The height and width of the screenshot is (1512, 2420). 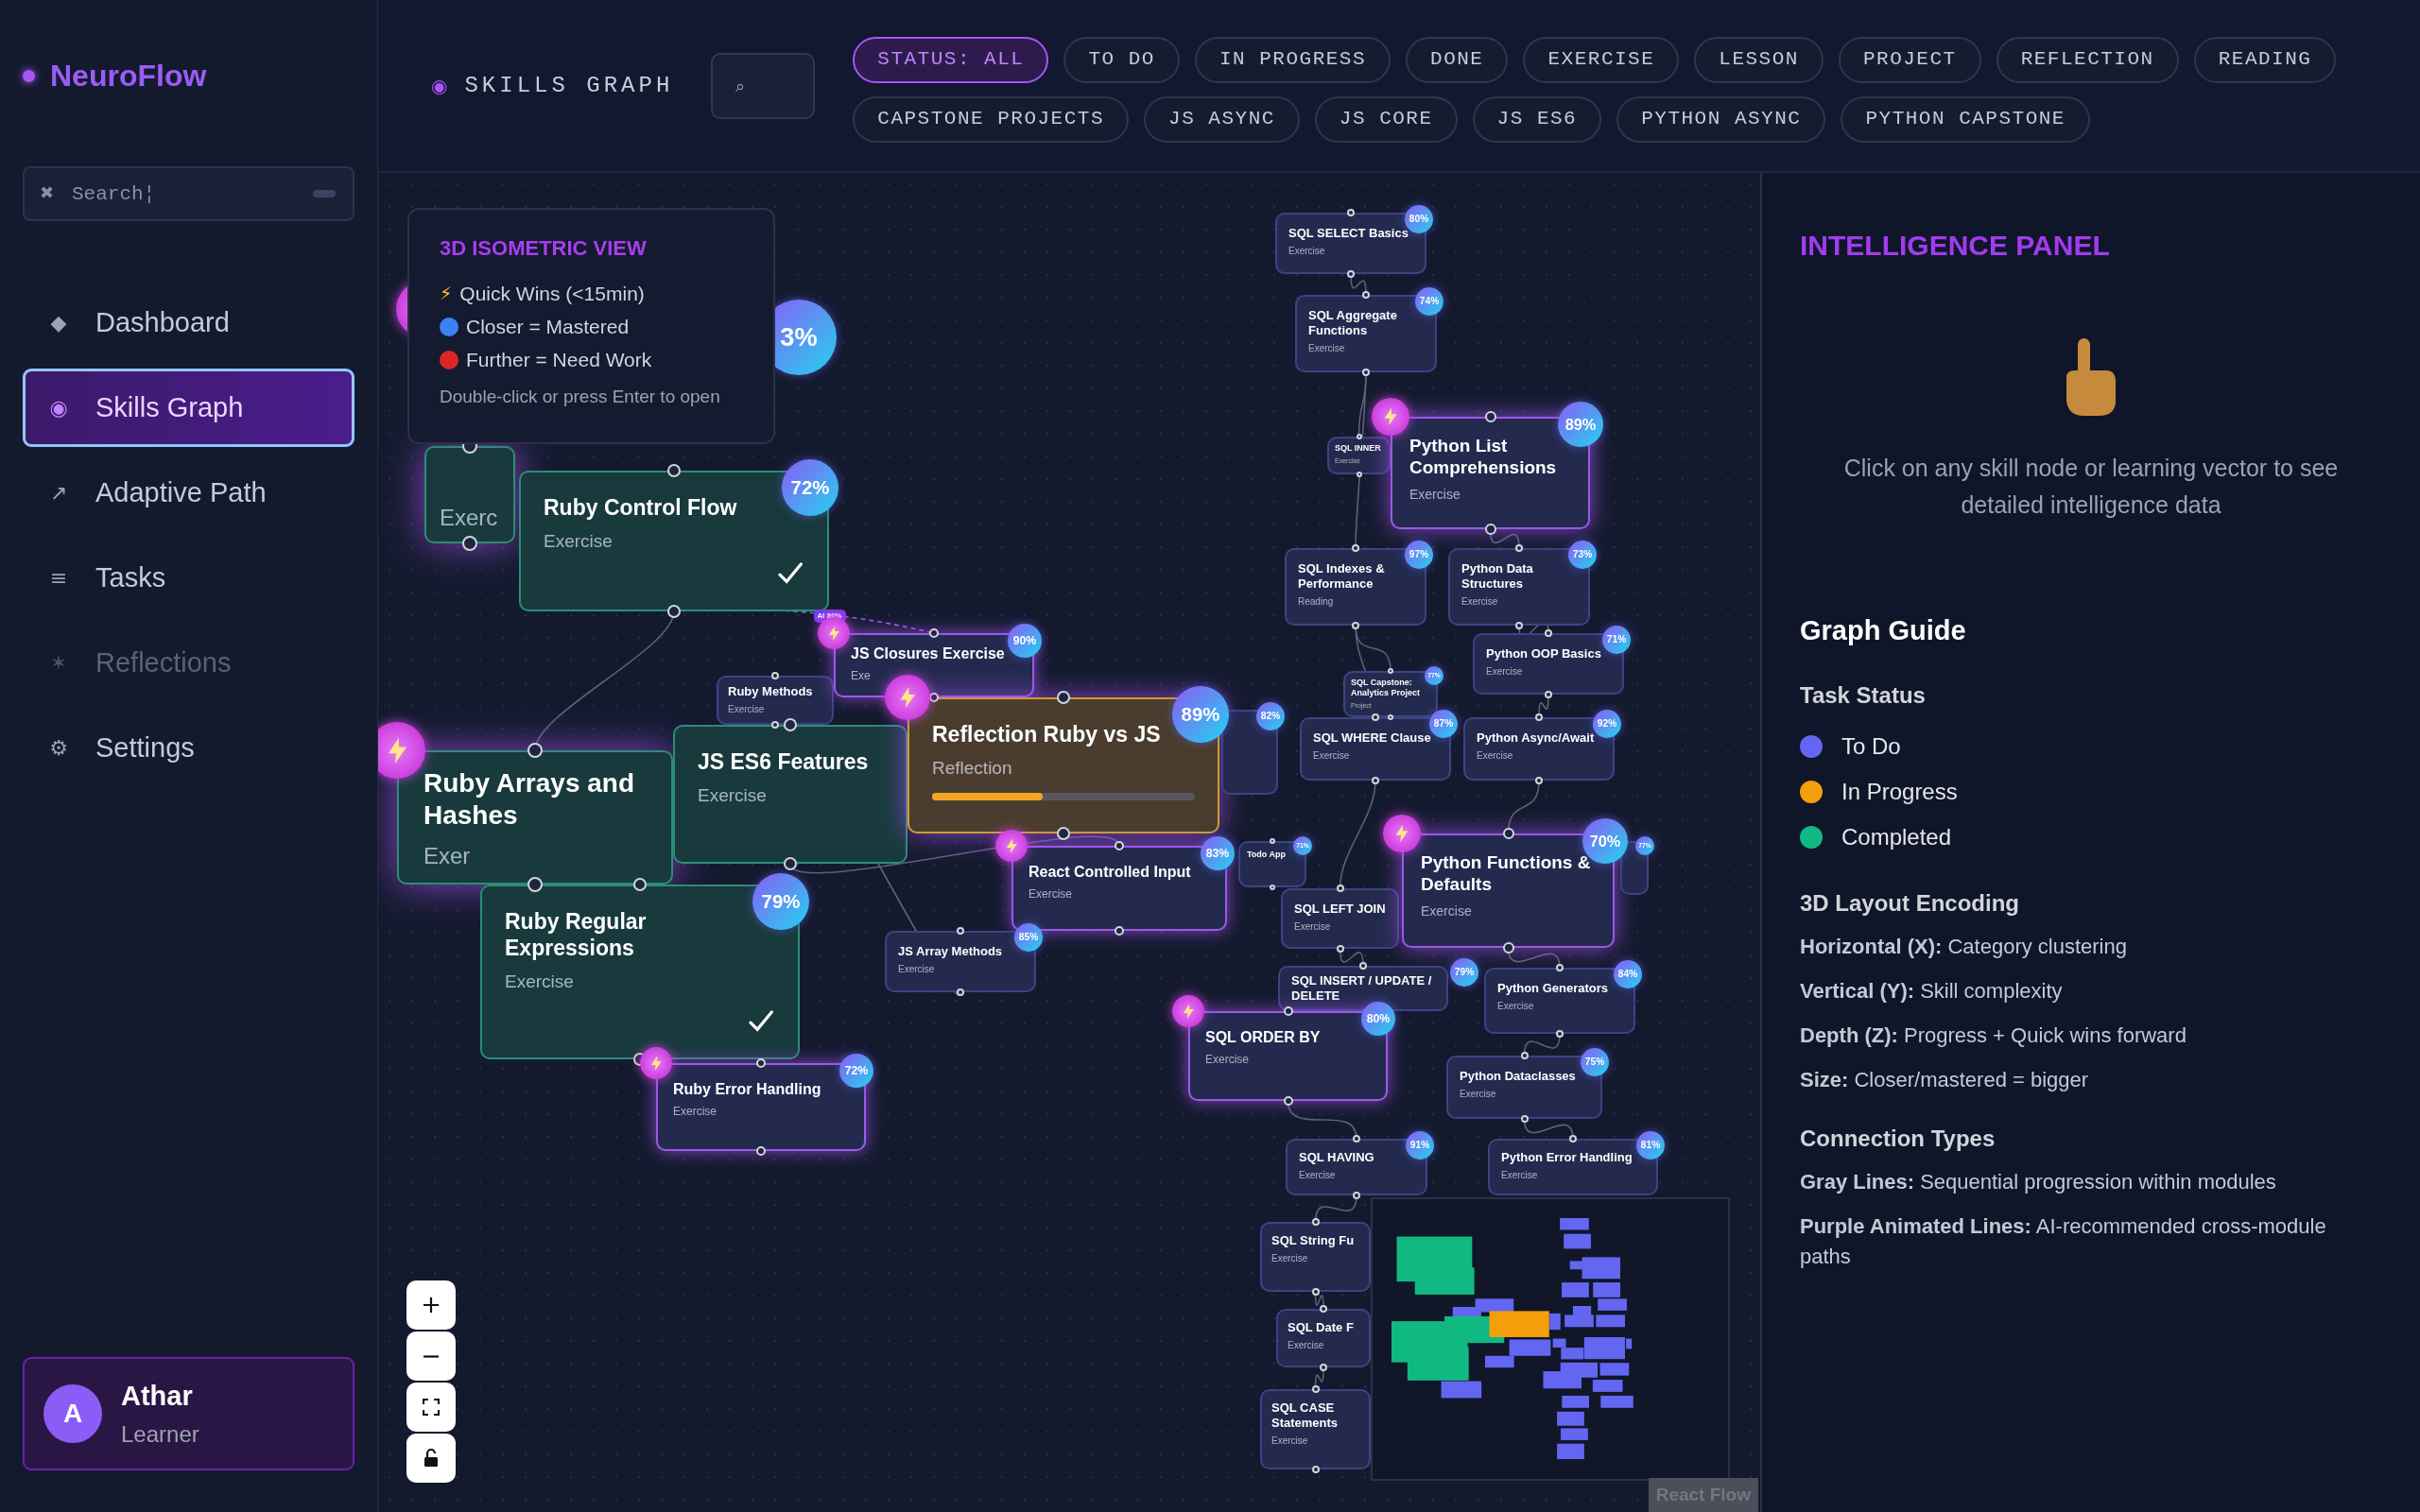 I want to click on nav-item: ↗ Adaptive Path, so click(x=188, y=493).